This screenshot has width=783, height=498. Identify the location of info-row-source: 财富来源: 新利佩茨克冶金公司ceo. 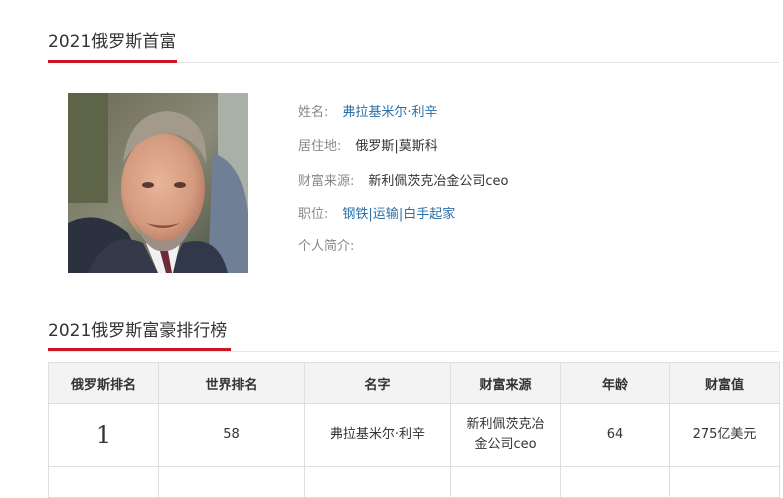
(403, 179).